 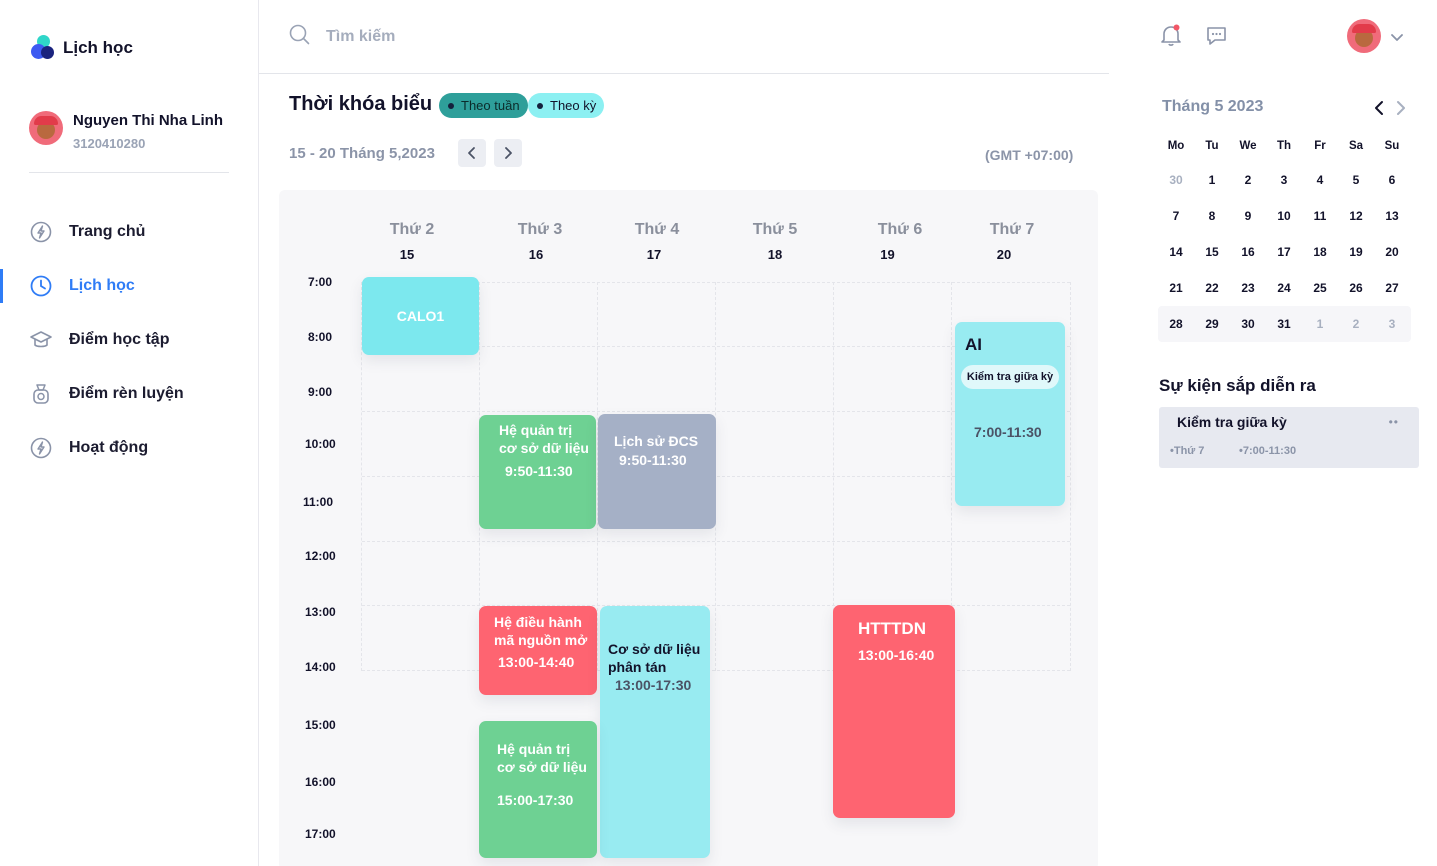 What do you see at coordinates (320, 282) in the screenshot?
I see `time-label: 7:00` at bounding box center [320, 282].